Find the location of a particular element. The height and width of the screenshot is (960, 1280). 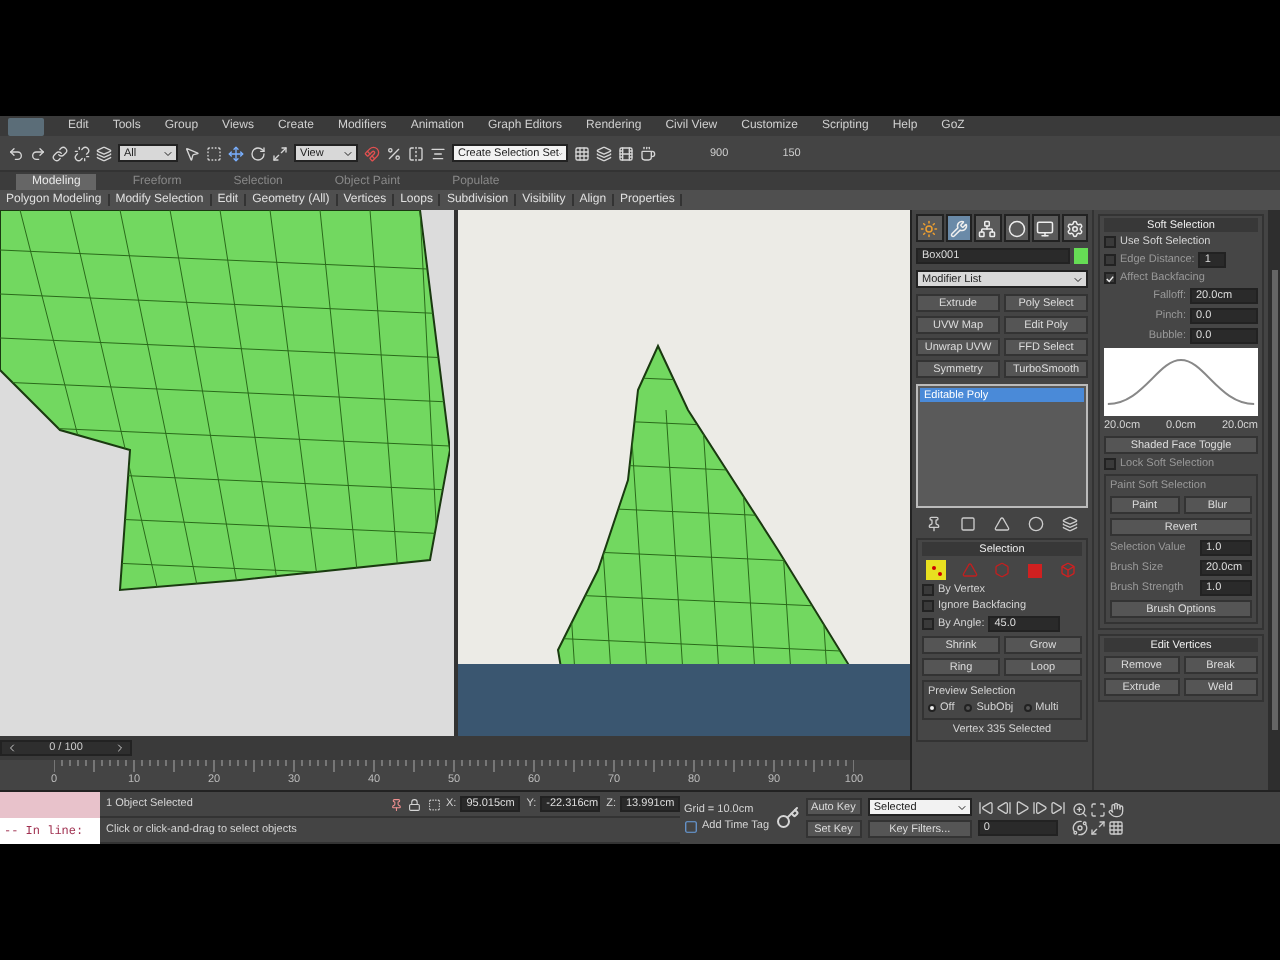

play-icon is located at coordinates (1021, 808).